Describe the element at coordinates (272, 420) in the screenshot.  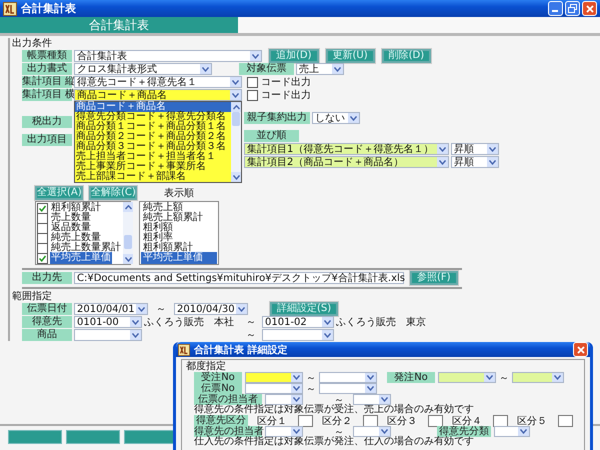
I see `class-label: 区分１` at that location.